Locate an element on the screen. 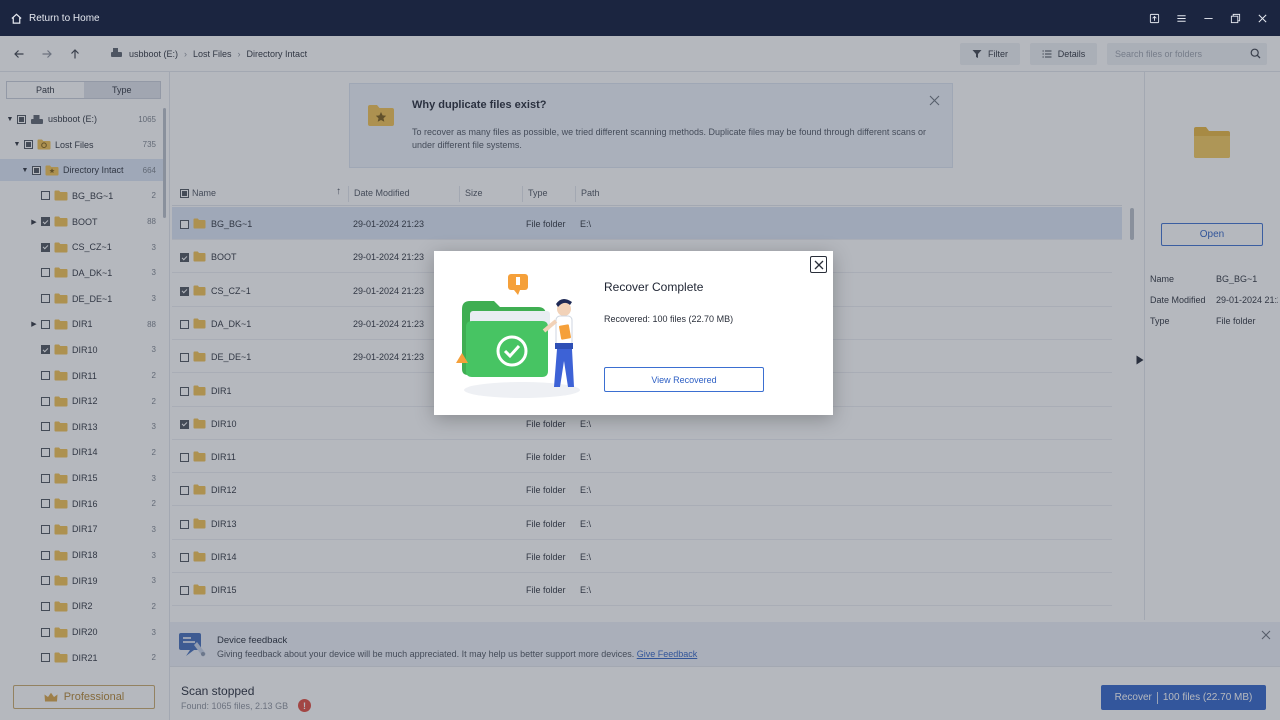 This screenshot has width=1280, height=720. dialog-message: Recovered: 100 files (22.70 MB) is located at coordinates (669, 319).